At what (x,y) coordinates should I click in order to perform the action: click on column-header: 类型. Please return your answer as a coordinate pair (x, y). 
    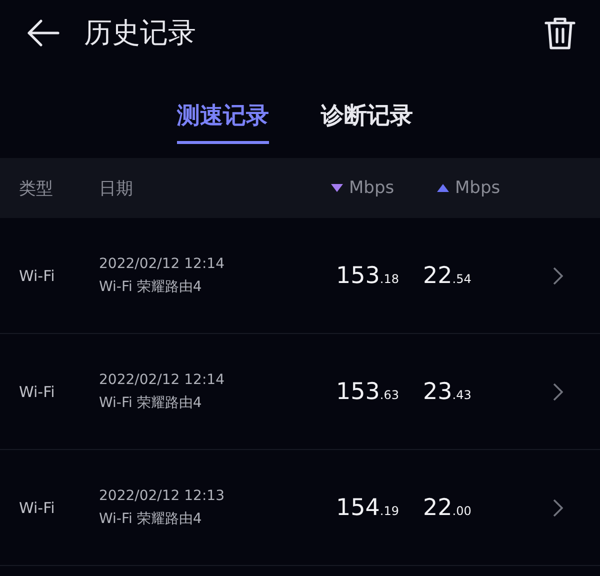
    Looking at the image, I should click on (36, 189).